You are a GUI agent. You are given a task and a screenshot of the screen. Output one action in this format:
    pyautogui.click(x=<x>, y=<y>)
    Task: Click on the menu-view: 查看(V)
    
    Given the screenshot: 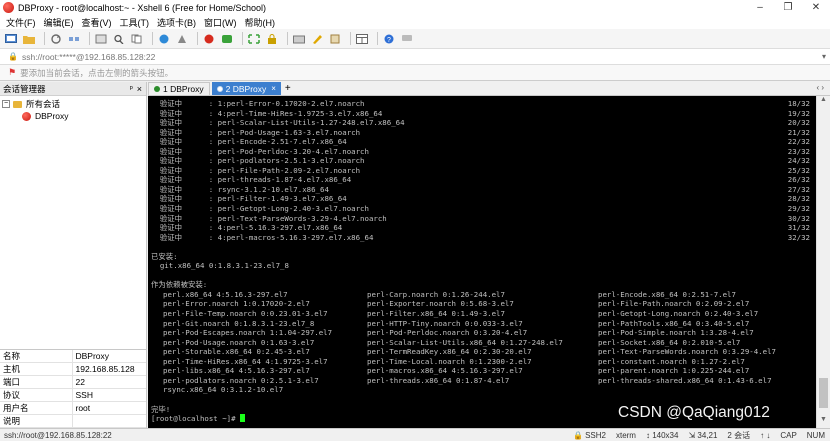 What is the action you would take?
    pyautogui.click(x=97, y=22)
    